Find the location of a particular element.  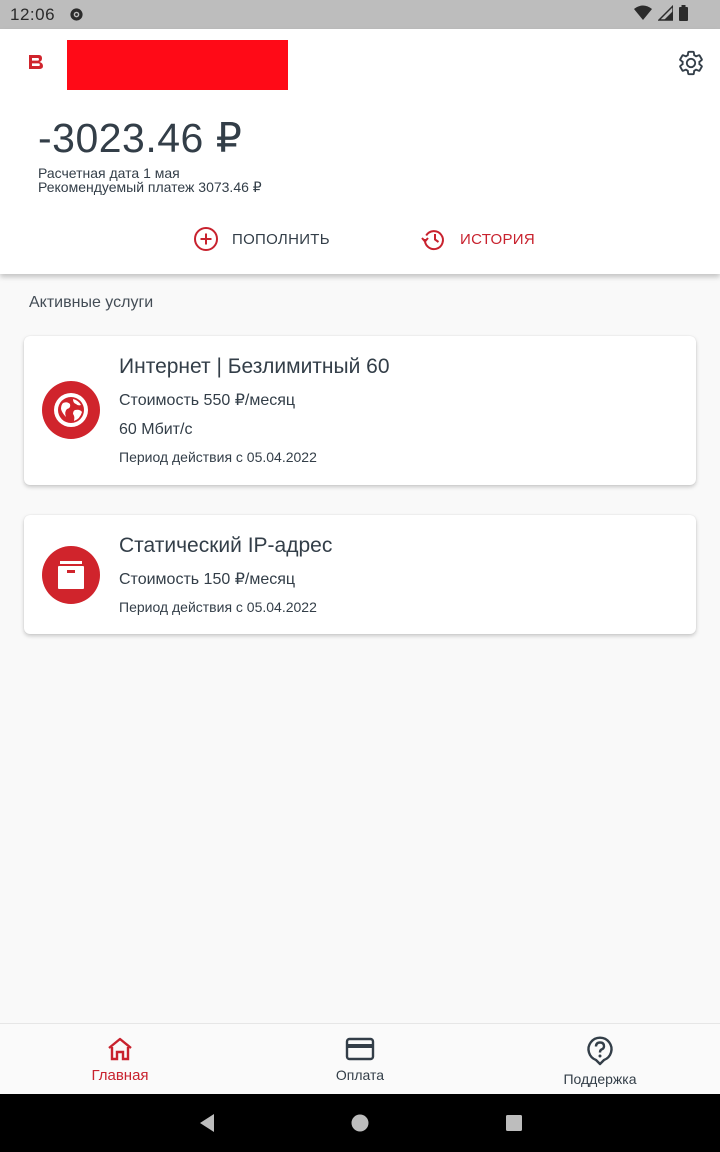

nav-payment: Оплата is located at coordinates (360, 1059).